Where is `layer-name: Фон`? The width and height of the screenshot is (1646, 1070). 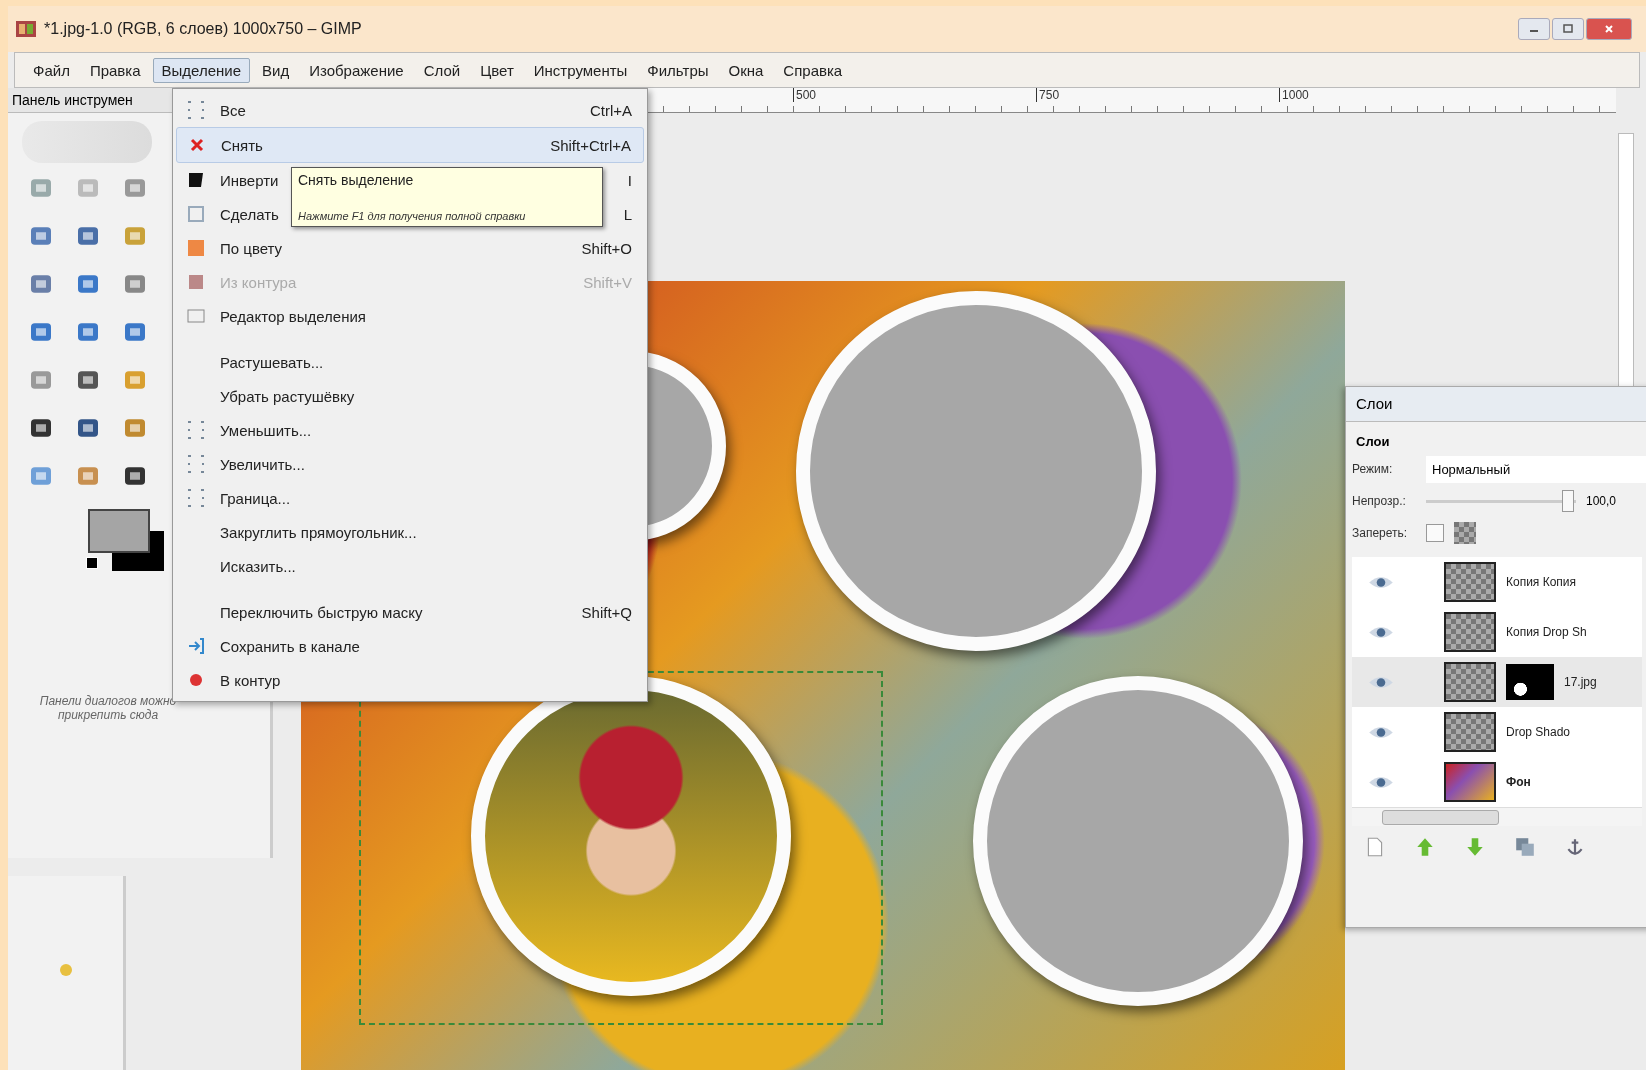
layer-name: Фон is located at coordinates (1518, 782).